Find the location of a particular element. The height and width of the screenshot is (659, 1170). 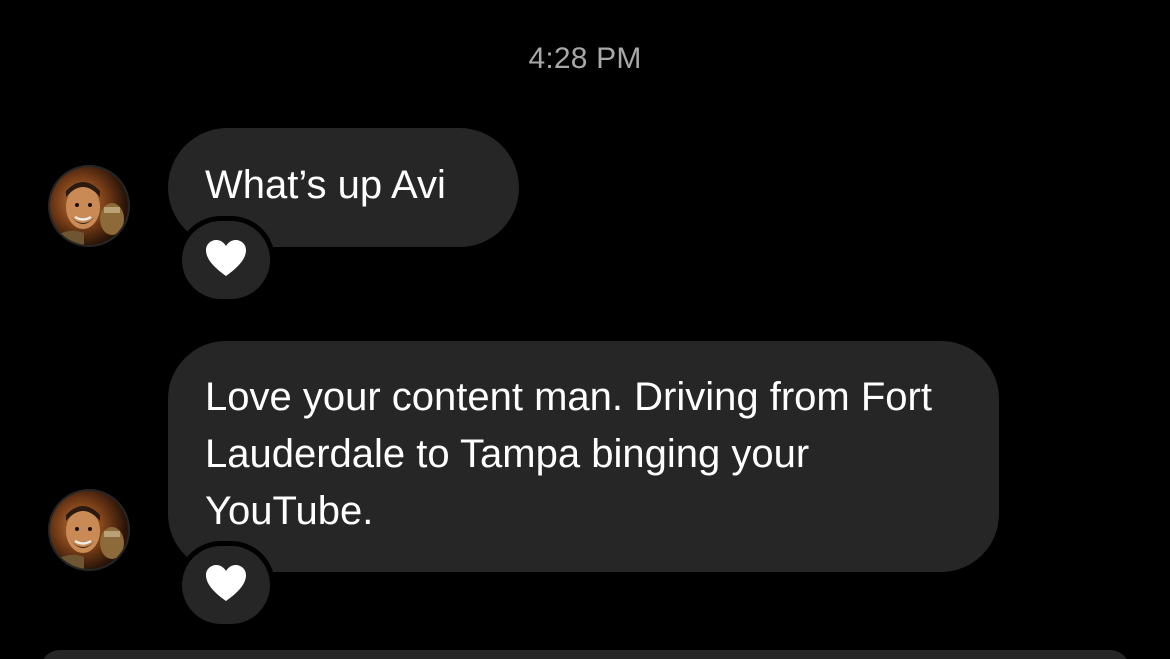

next-message-bubble is located at coordinates (585, 654).